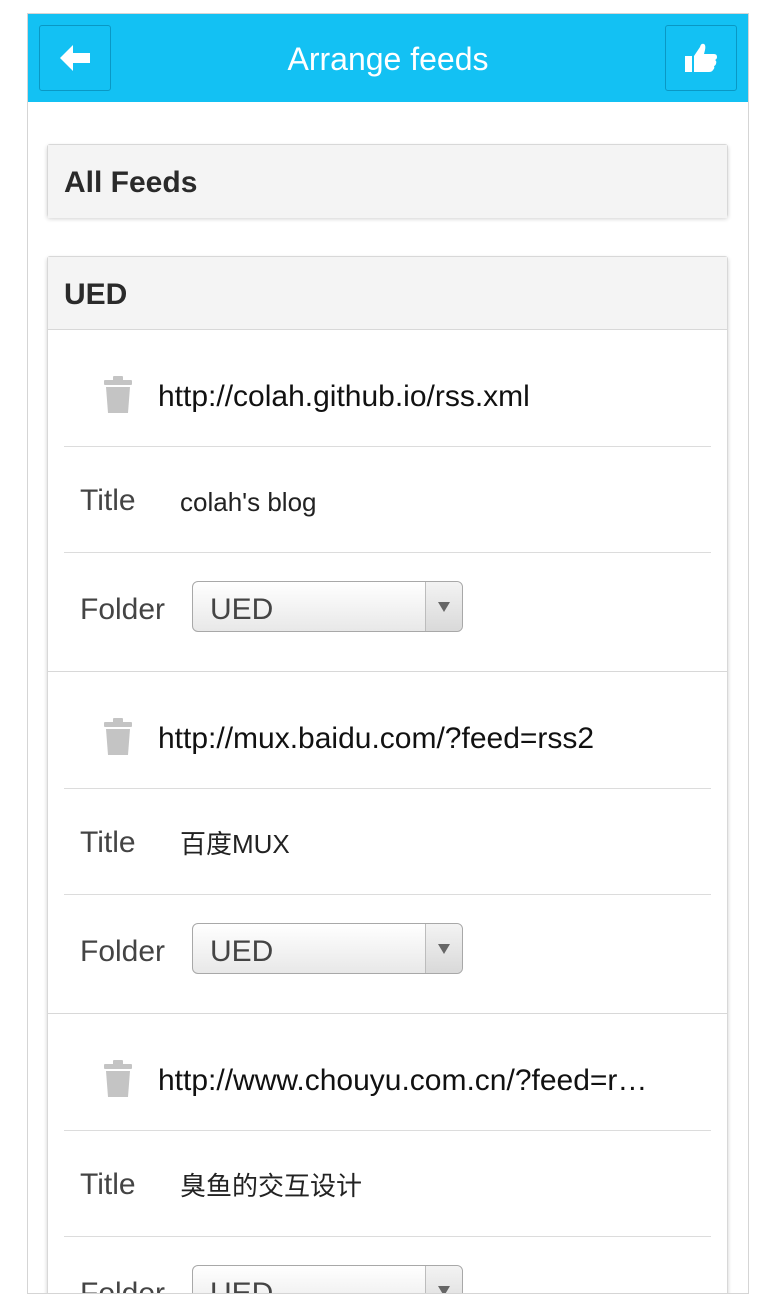  Describe the element at coordinates (271, 1186) in the screenshot. I see `feed-title-field: 臭鱼的交互设计` at that location.